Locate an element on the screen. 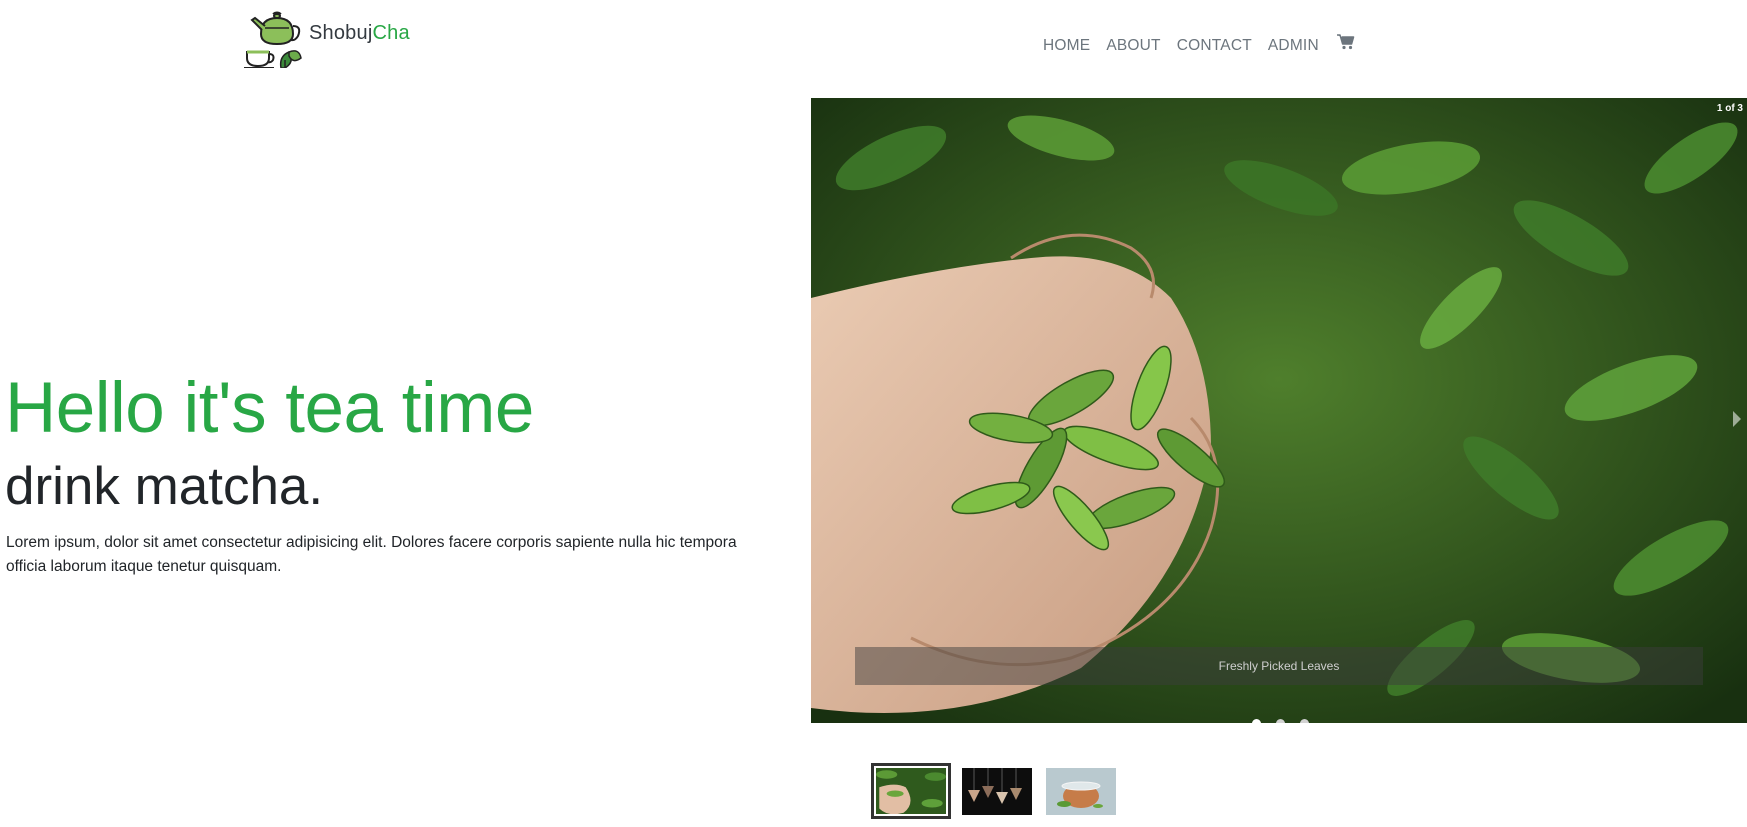  carousel-thumbnails is located at coordinates (1000, 791).